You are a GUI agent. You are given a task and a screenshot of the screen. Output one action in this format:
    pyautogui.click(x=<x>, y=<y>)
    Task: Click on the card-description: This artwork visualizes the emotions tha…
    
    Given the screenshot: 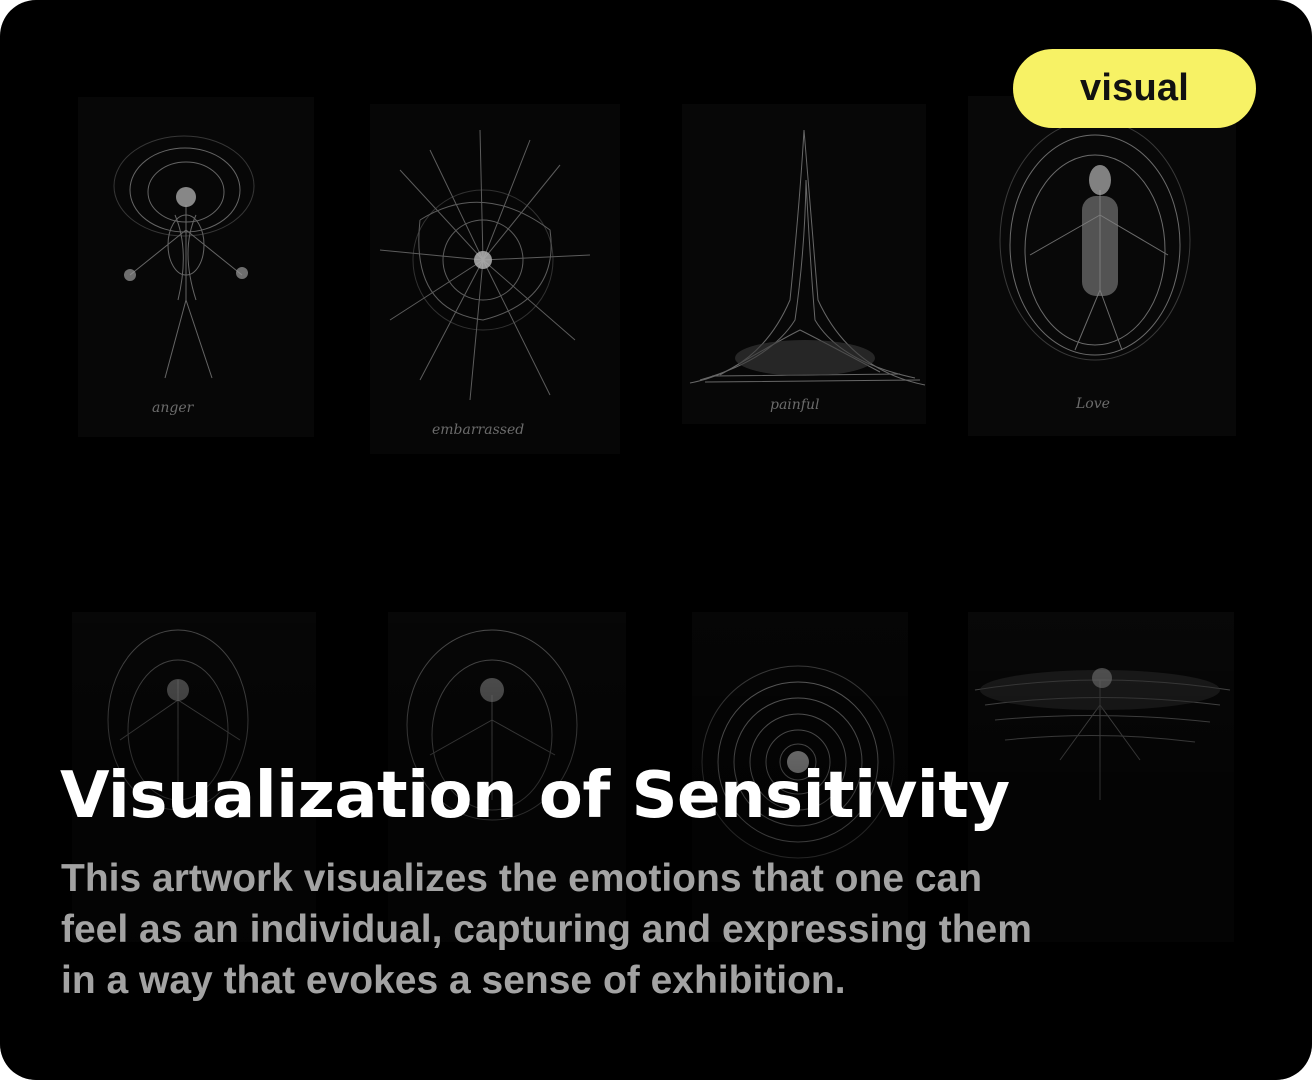 What is the action you would take?
    pyautogui.click(x=606, y=929)
    